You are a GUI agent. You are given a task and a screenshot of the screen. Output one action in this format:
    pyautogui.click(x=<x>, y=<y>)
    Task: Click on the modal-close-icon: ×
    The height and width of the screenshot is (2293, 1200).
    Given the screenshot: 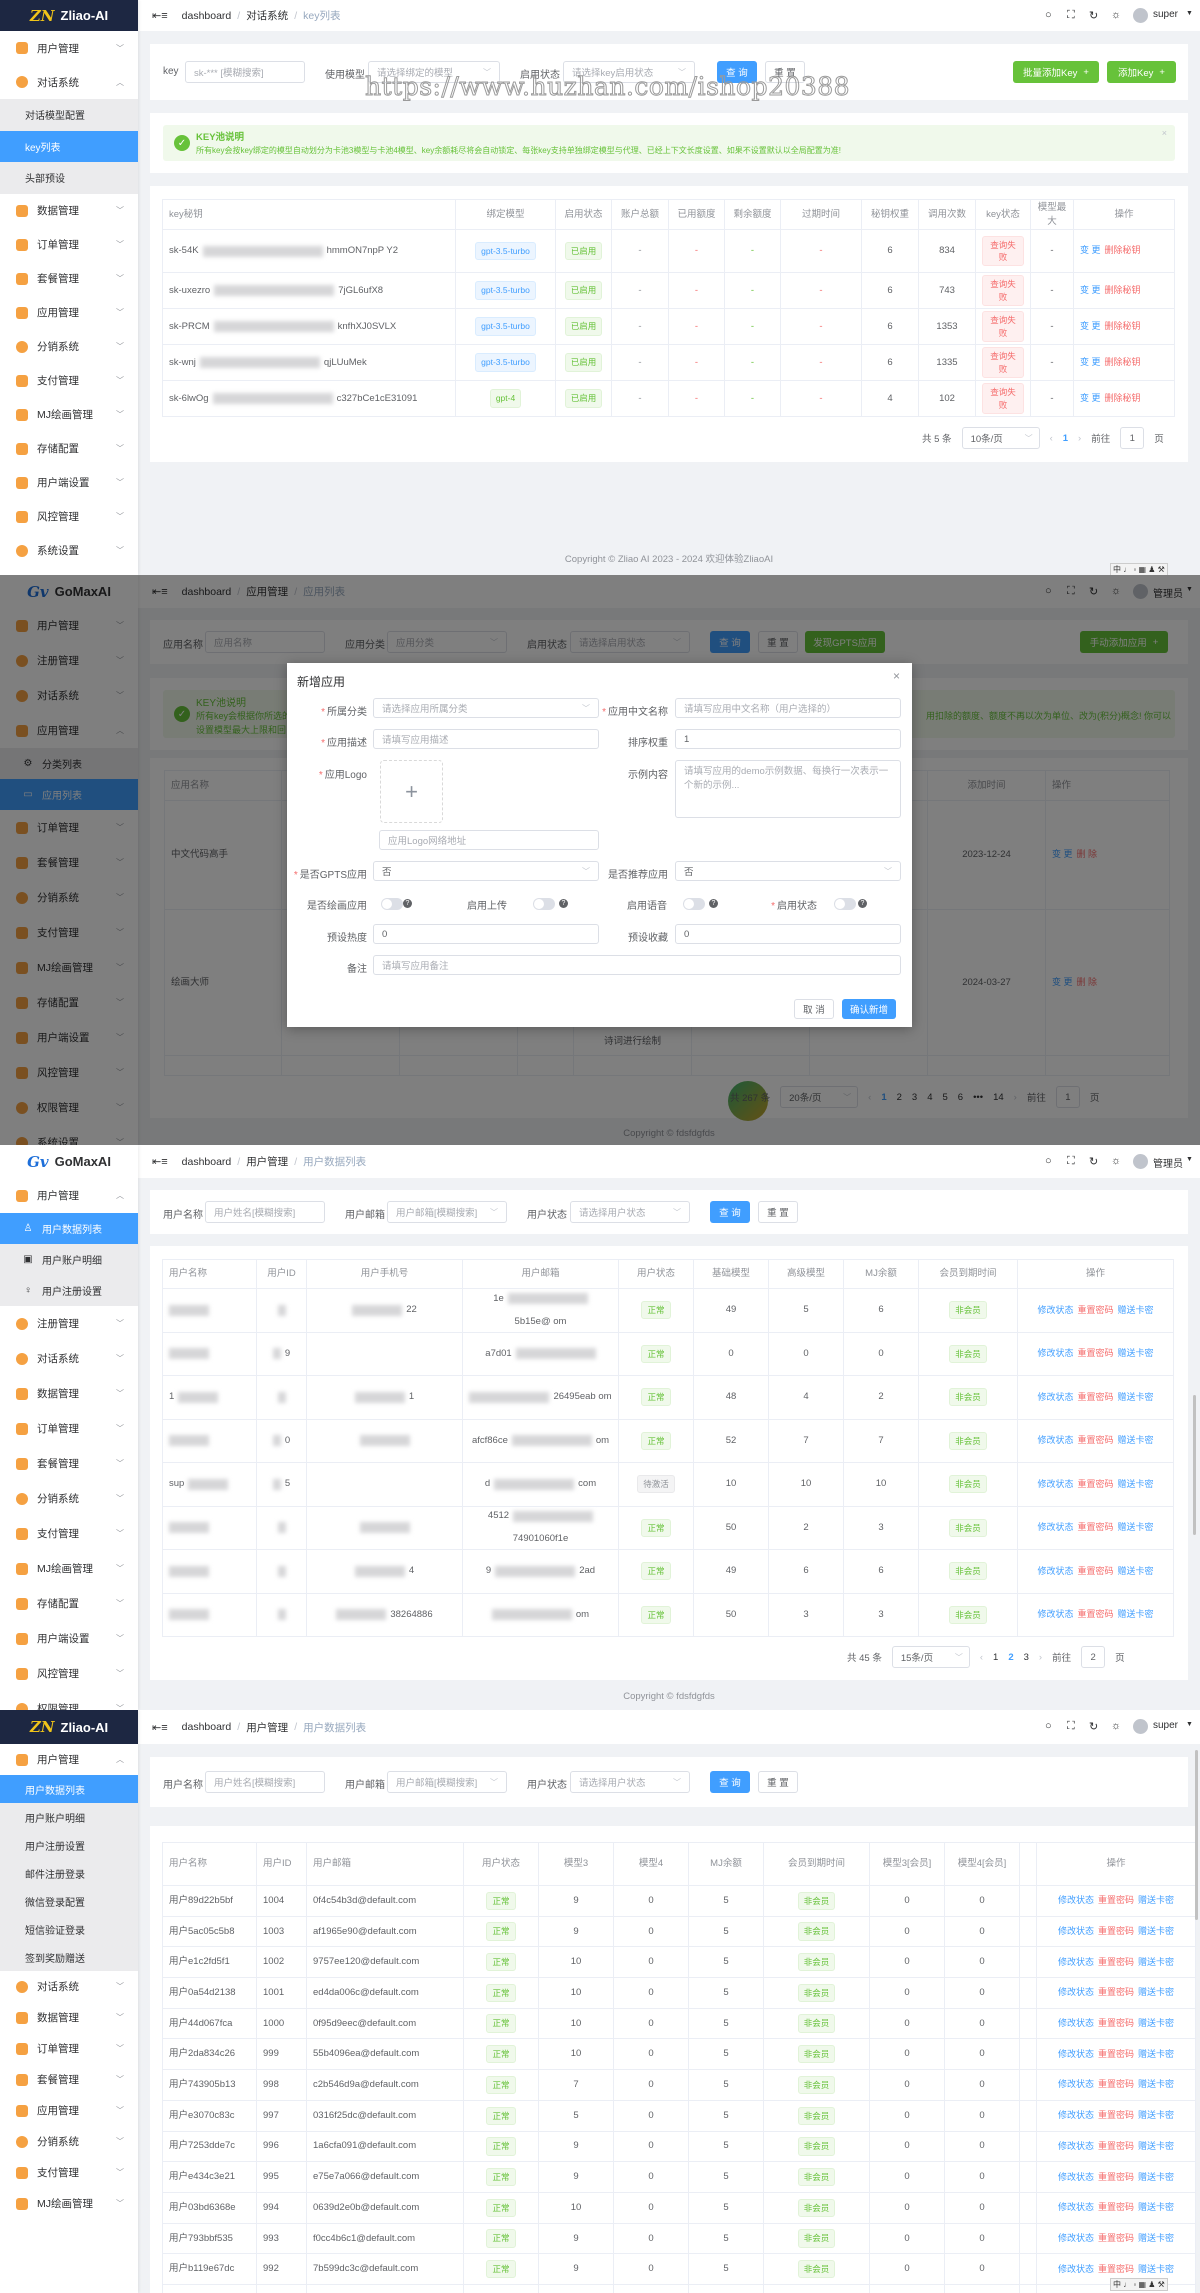 What is the action you would take?
    pyautogui.click(x=896, y=676)
    